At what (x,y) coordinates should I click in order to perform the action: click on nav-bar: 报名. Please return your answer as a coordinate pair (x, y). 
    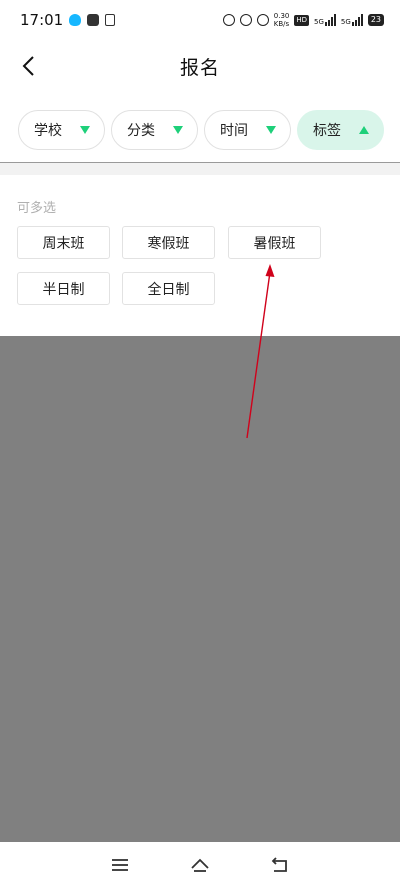
    Looking at the image, I should click on (200, 66).